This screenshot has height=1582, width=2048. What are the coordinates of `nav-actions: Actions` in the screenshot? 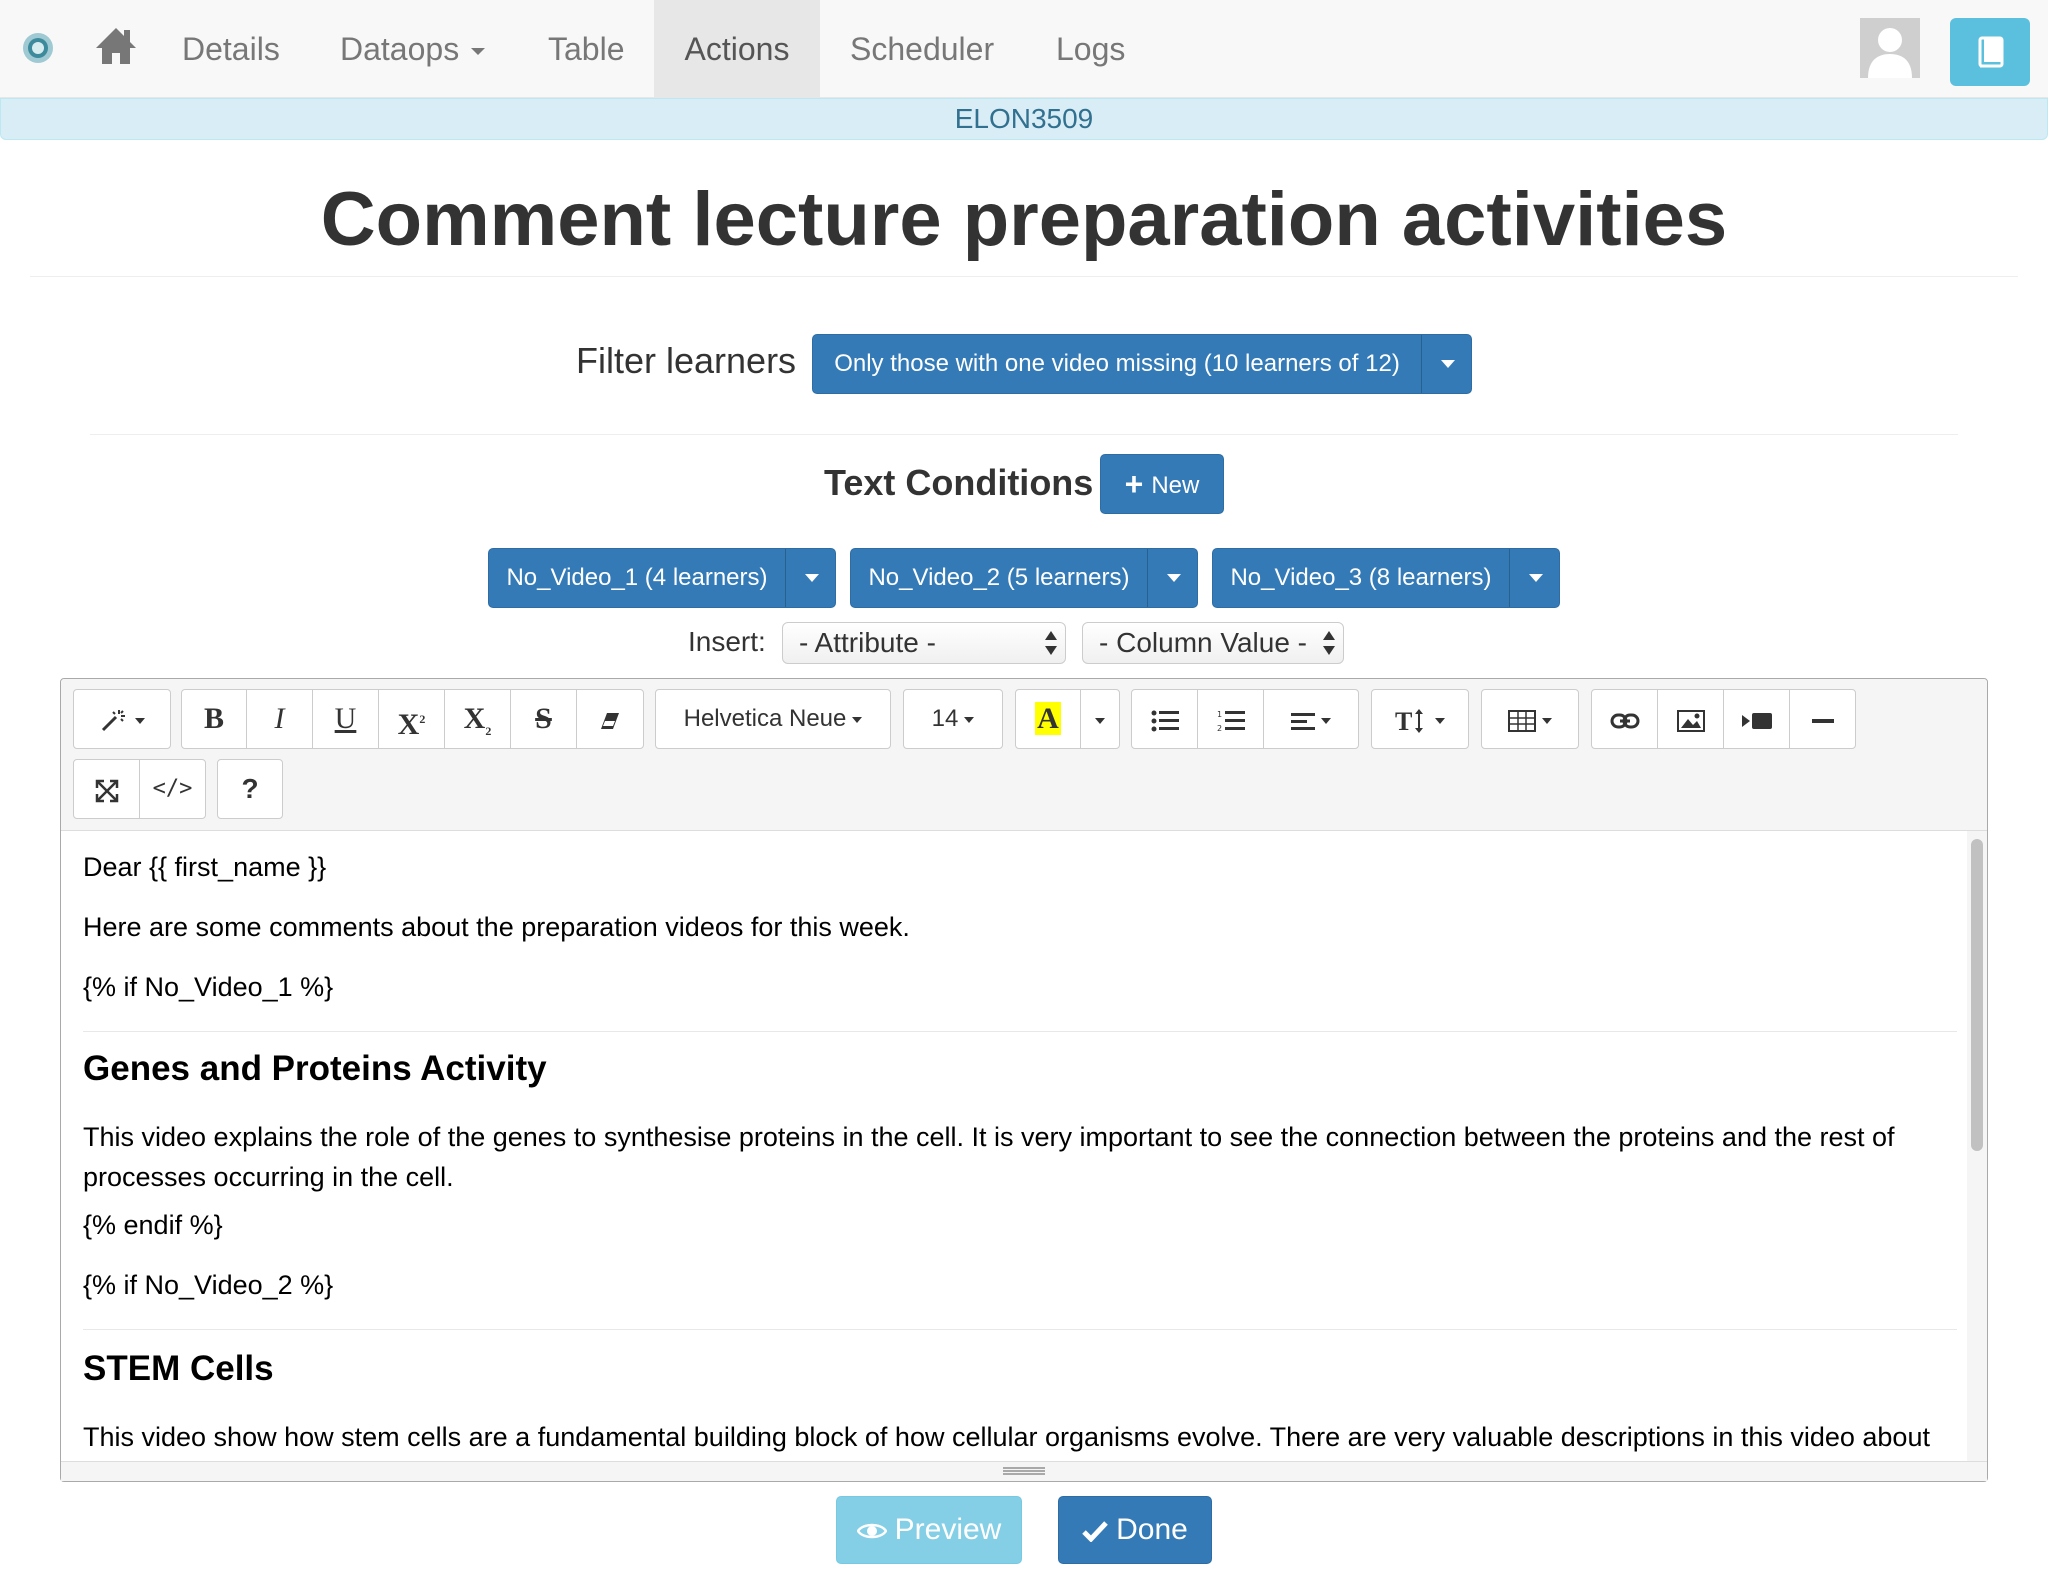 It's located at (737, 49).